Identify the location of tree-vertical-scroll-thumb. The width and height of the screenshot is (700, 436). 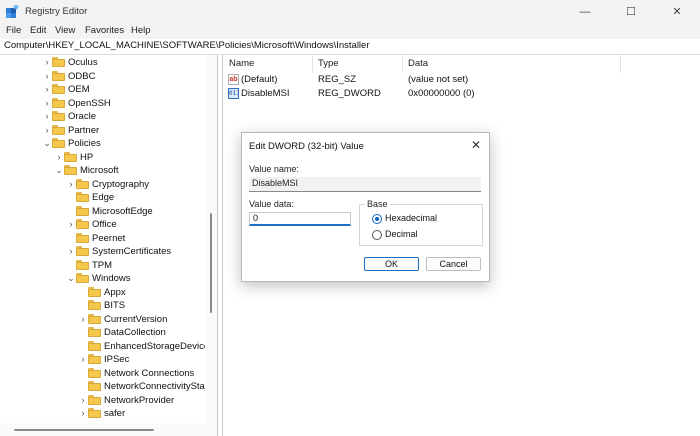
(211, 263).